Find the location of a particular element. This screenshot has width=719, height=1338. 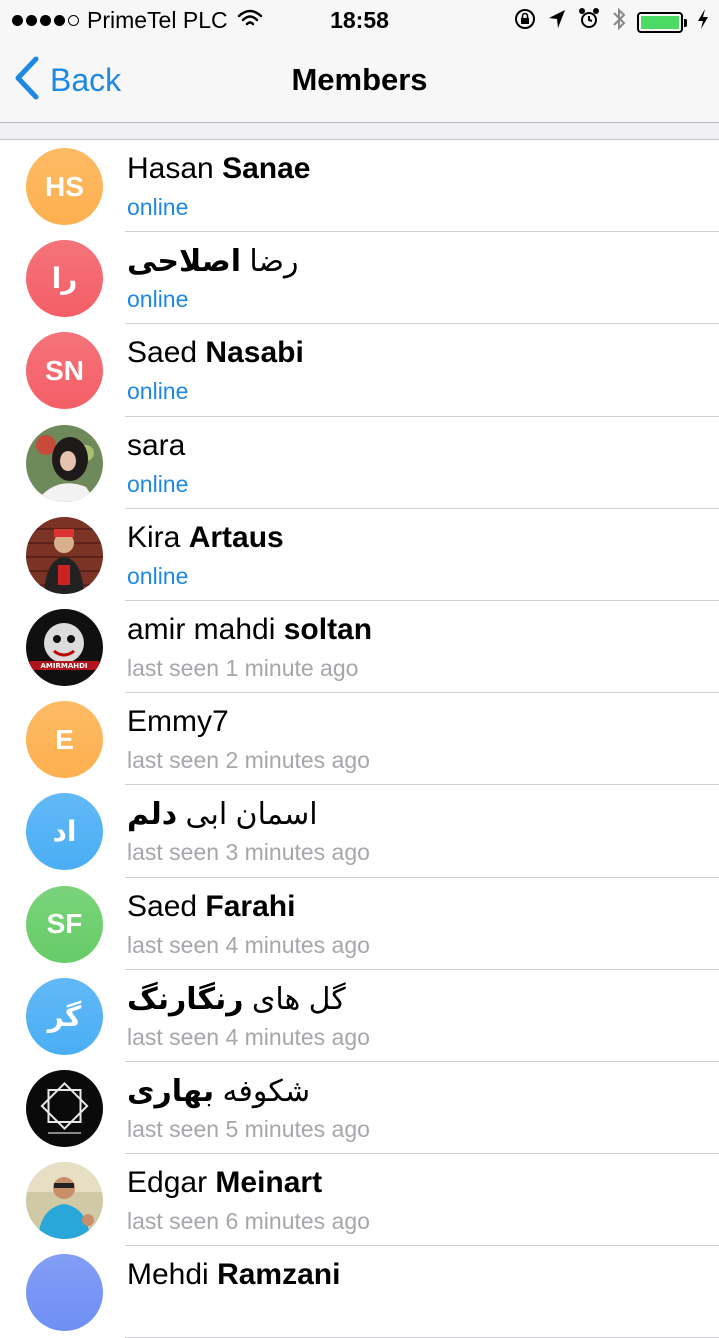

section-separator is located at coordinates (359, 131).